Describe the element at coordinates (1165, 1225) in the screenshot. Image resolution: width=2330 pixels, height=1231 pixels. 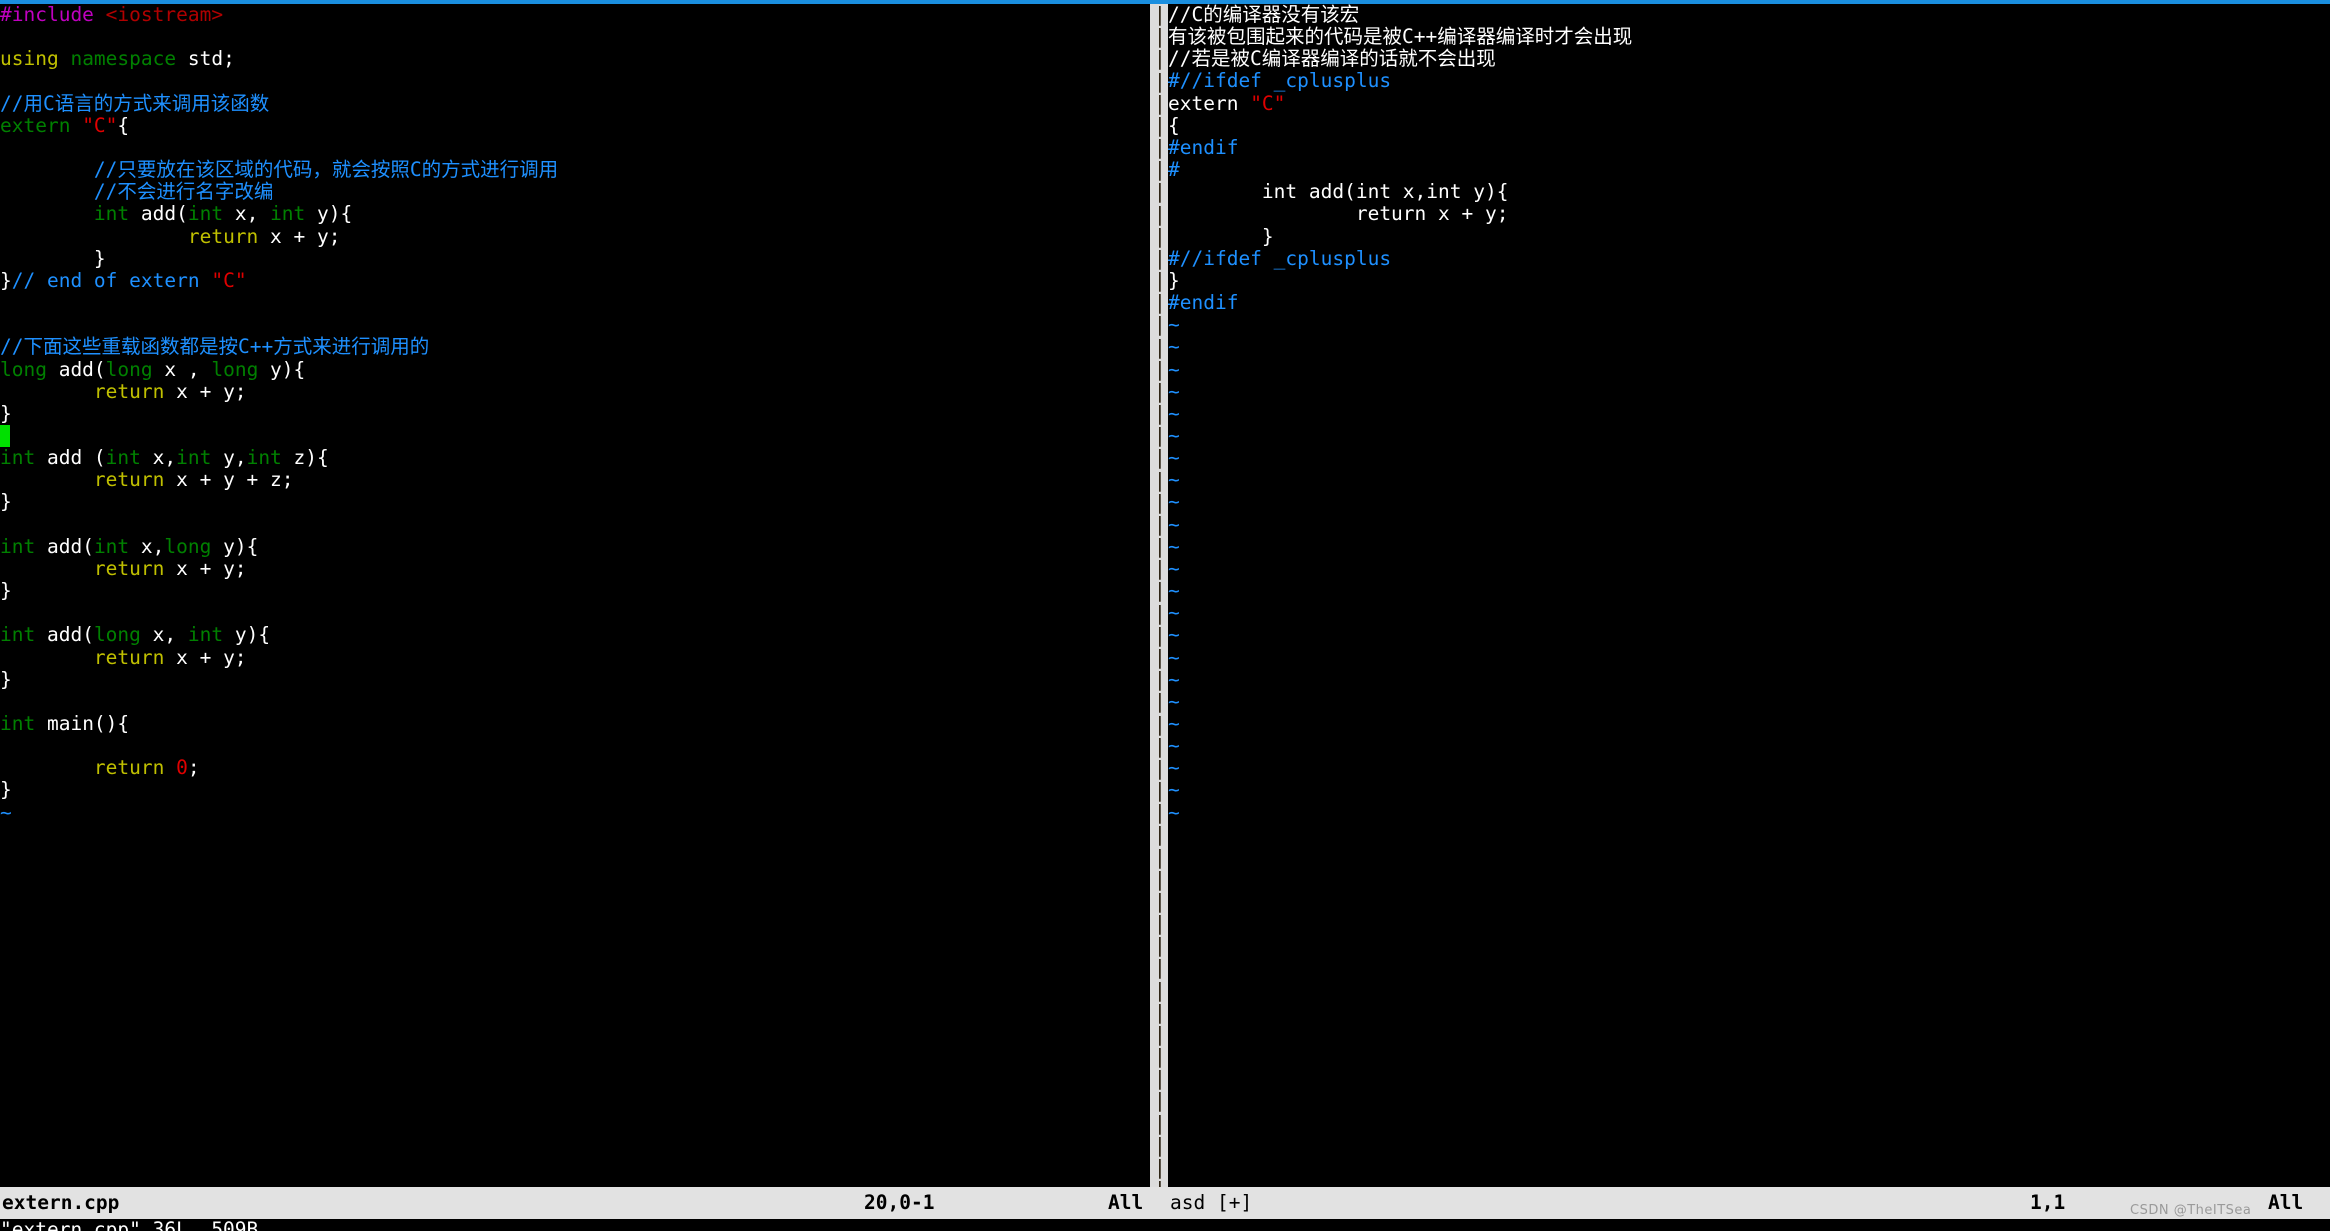
I see `vim-command-line: "extern.cpp" 36L, 509B` at that location.